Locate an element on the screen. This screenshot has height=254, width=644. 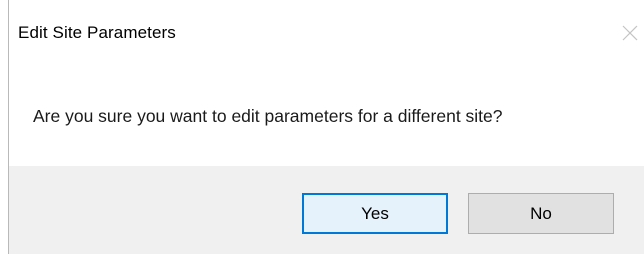
yes-button: Yes is located at coordinates (375, 213).